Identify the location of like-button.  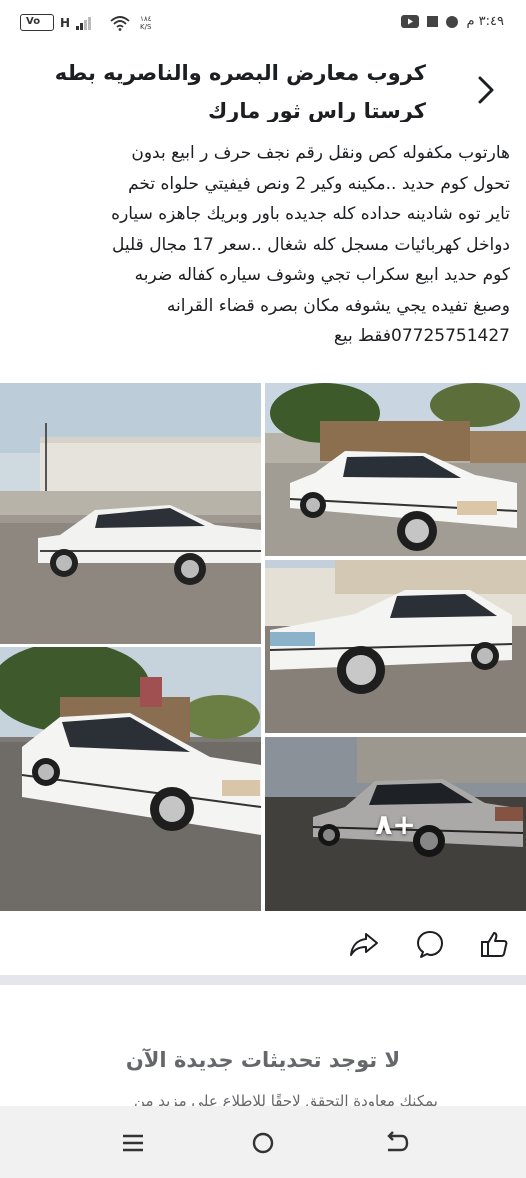
(494, 944).